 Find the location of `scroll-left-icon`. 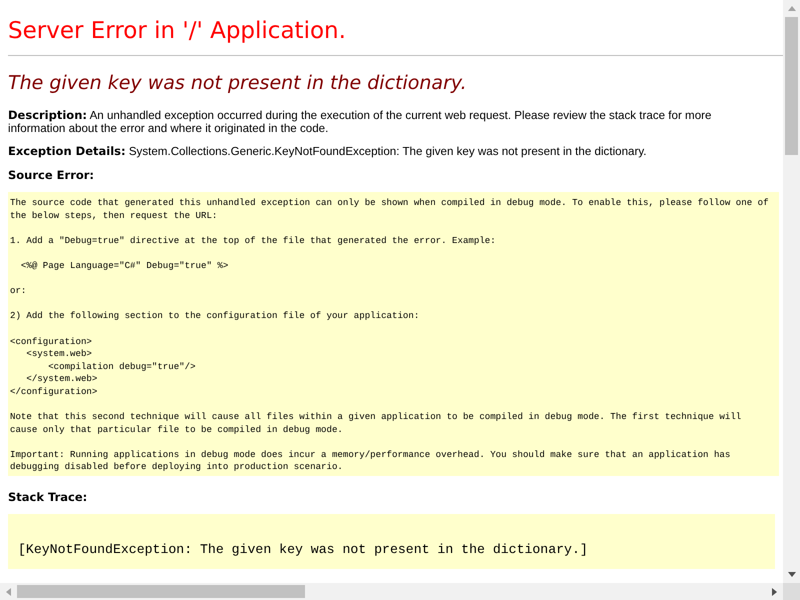

scroll-left-icon is located at coordinates (8, 592).